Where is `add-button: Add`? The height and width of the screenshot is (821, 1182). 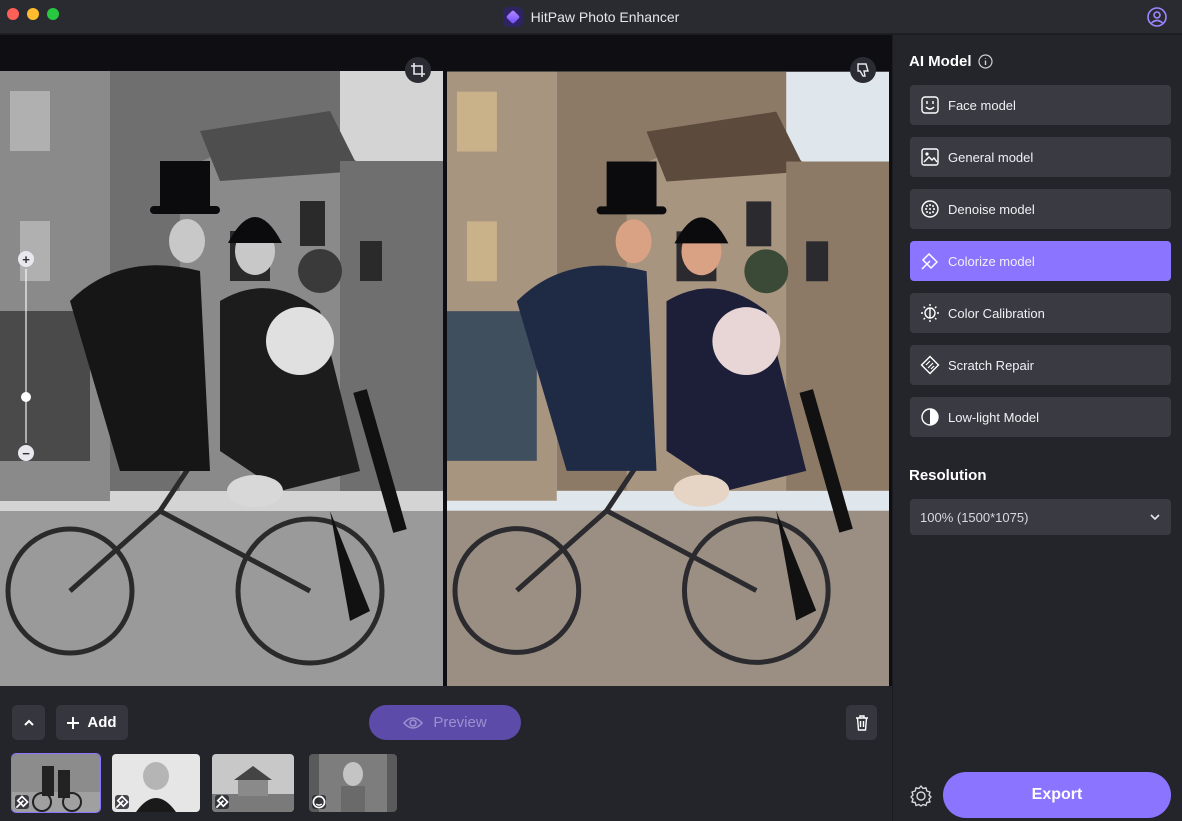 add-button: Add is located at coordinates (92, 722).